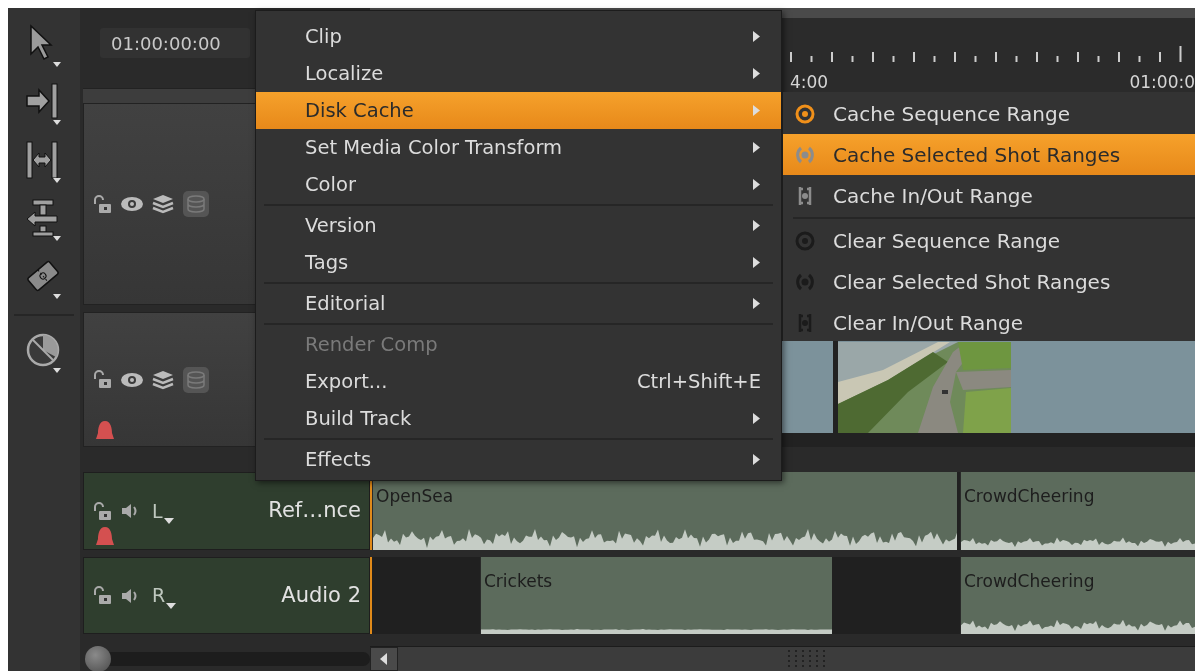  Describe the element at coordinates (782, 658) in the screenshot. I see `scrollbar` at that location.